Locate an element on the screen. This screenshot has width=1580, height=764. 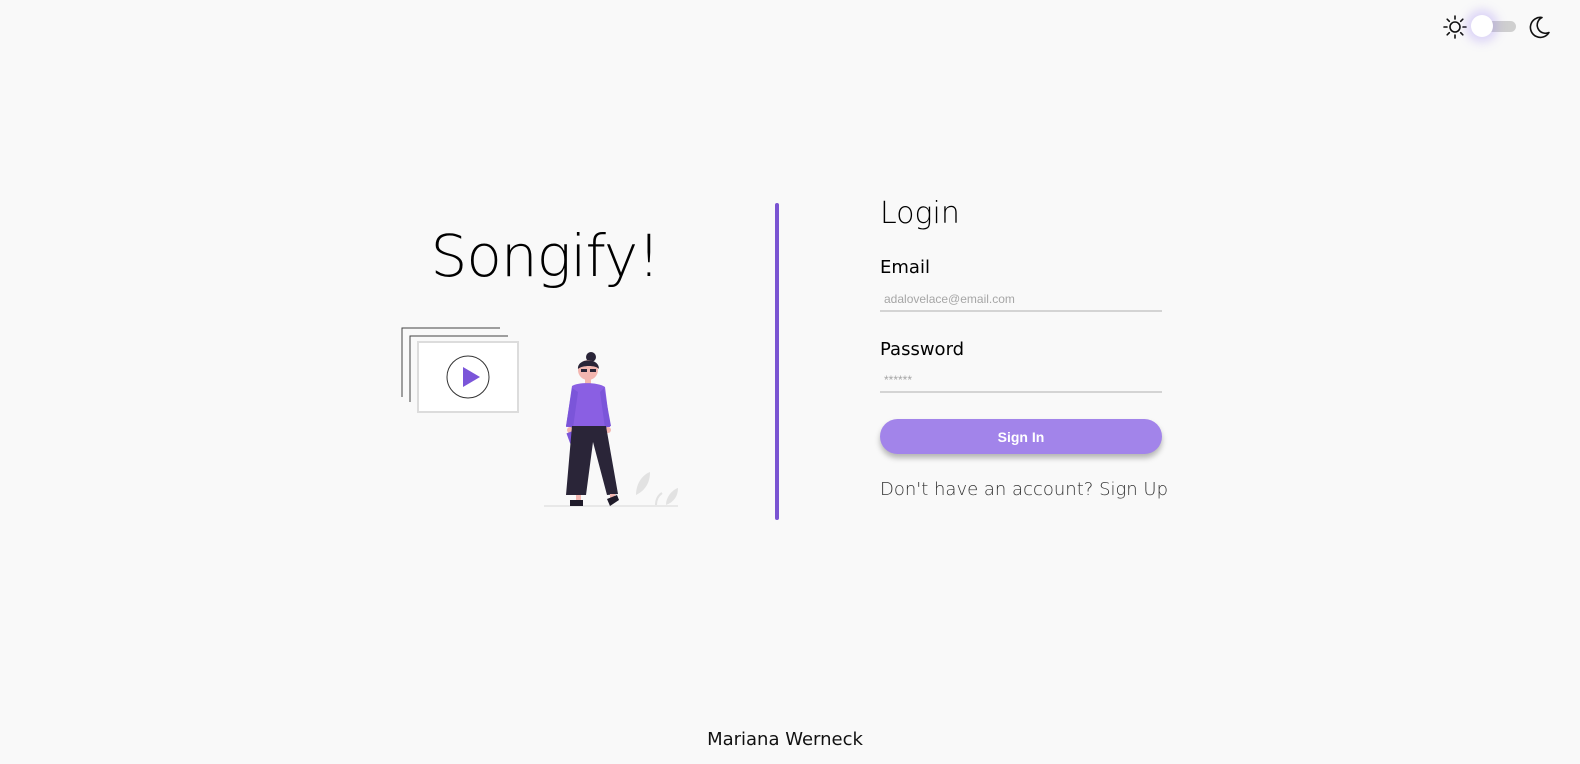
plant-icon is located at coordinates (657, 489).